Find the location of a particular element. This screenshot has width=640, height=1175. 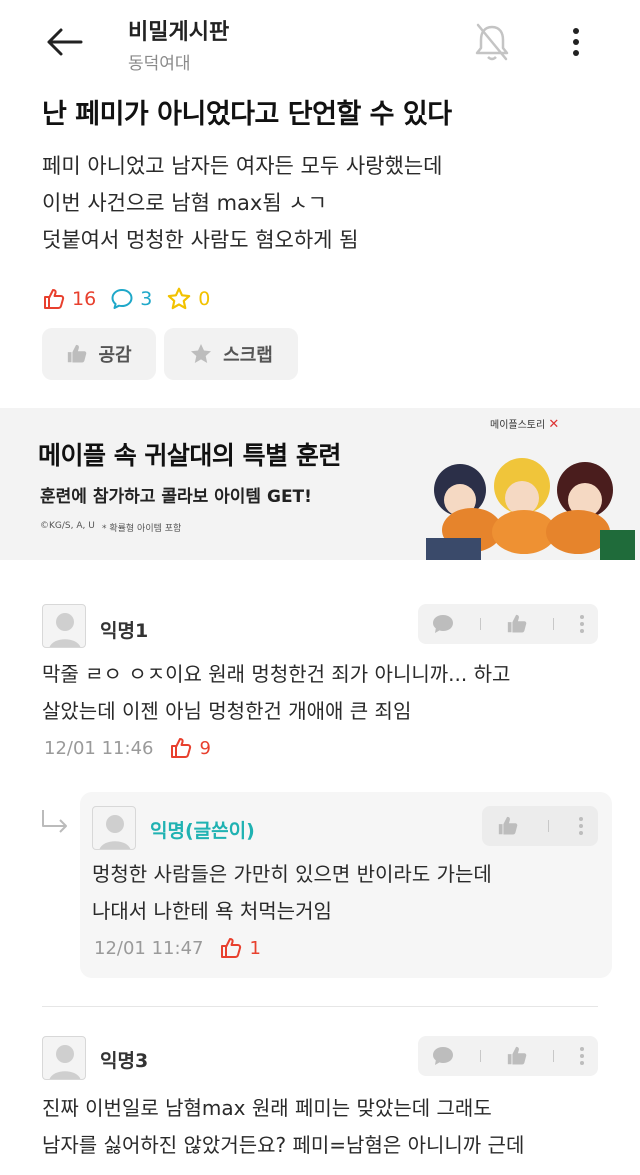

scrap-count: 0 is located at coordinates (188, 299).